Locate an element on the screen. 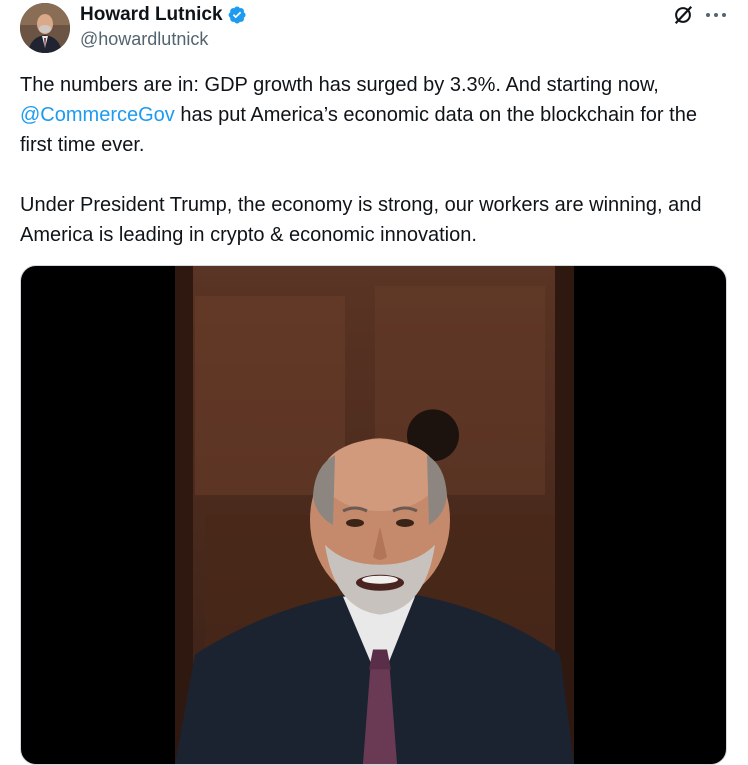 The height and width of the screenshot is (765, 748). author-name-row: Howard Lutnick is located at coordinates (163, 15).